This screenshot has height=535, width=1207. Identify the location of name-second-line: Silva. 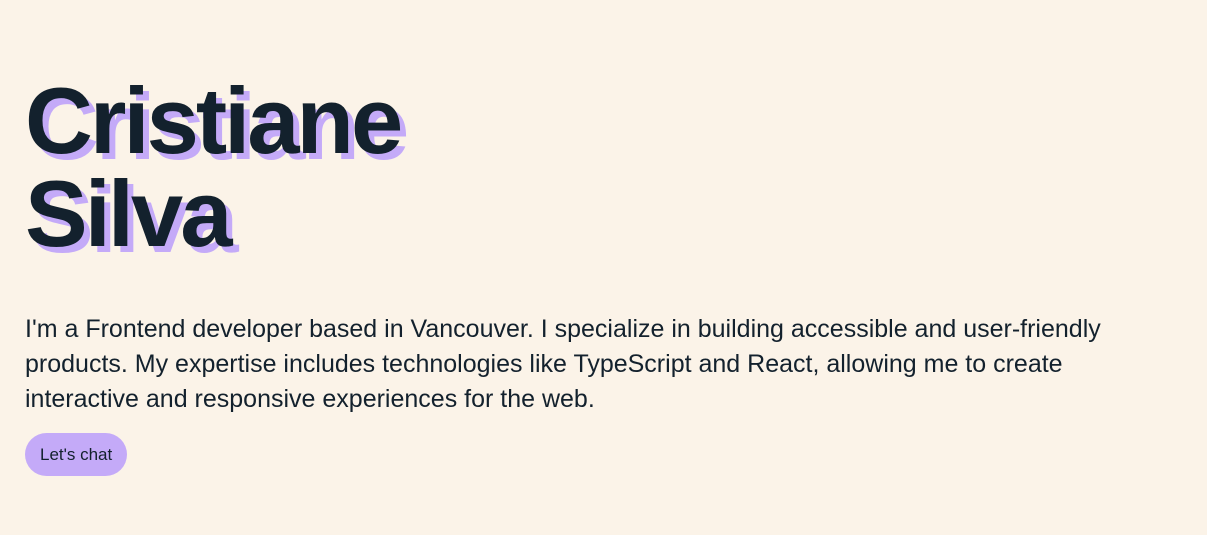
(129, 213).